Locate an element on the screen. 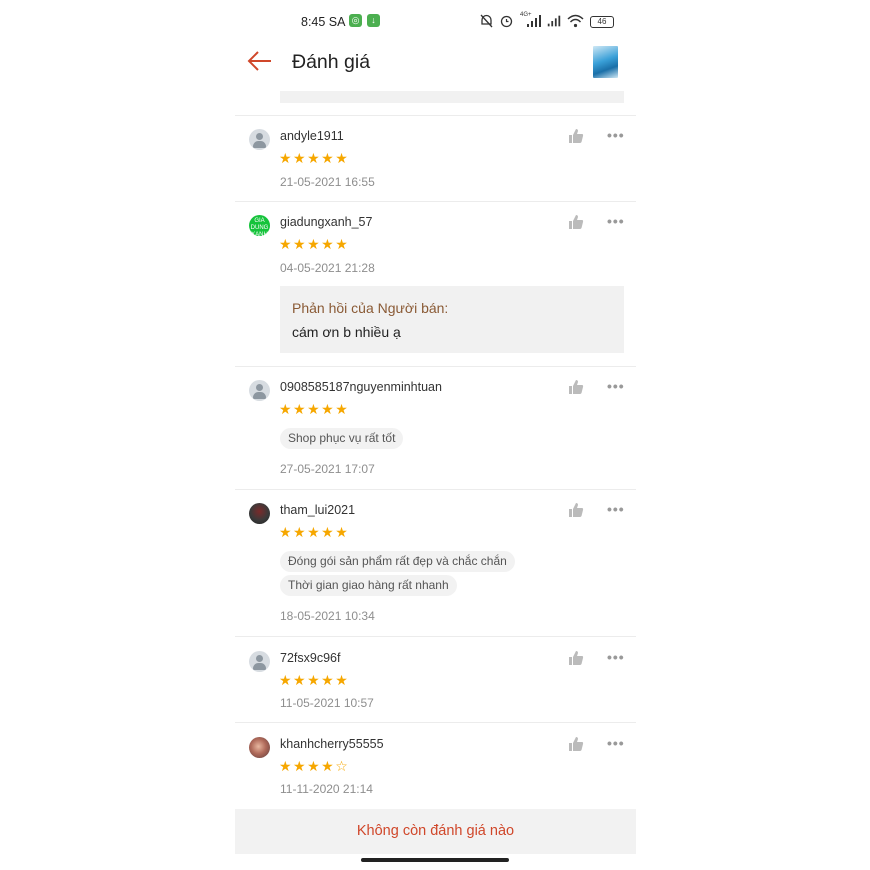 This screenshot has width=870, height=870. shop-avatar: GIA DUNG XANH is located at coordinates (259, 225).